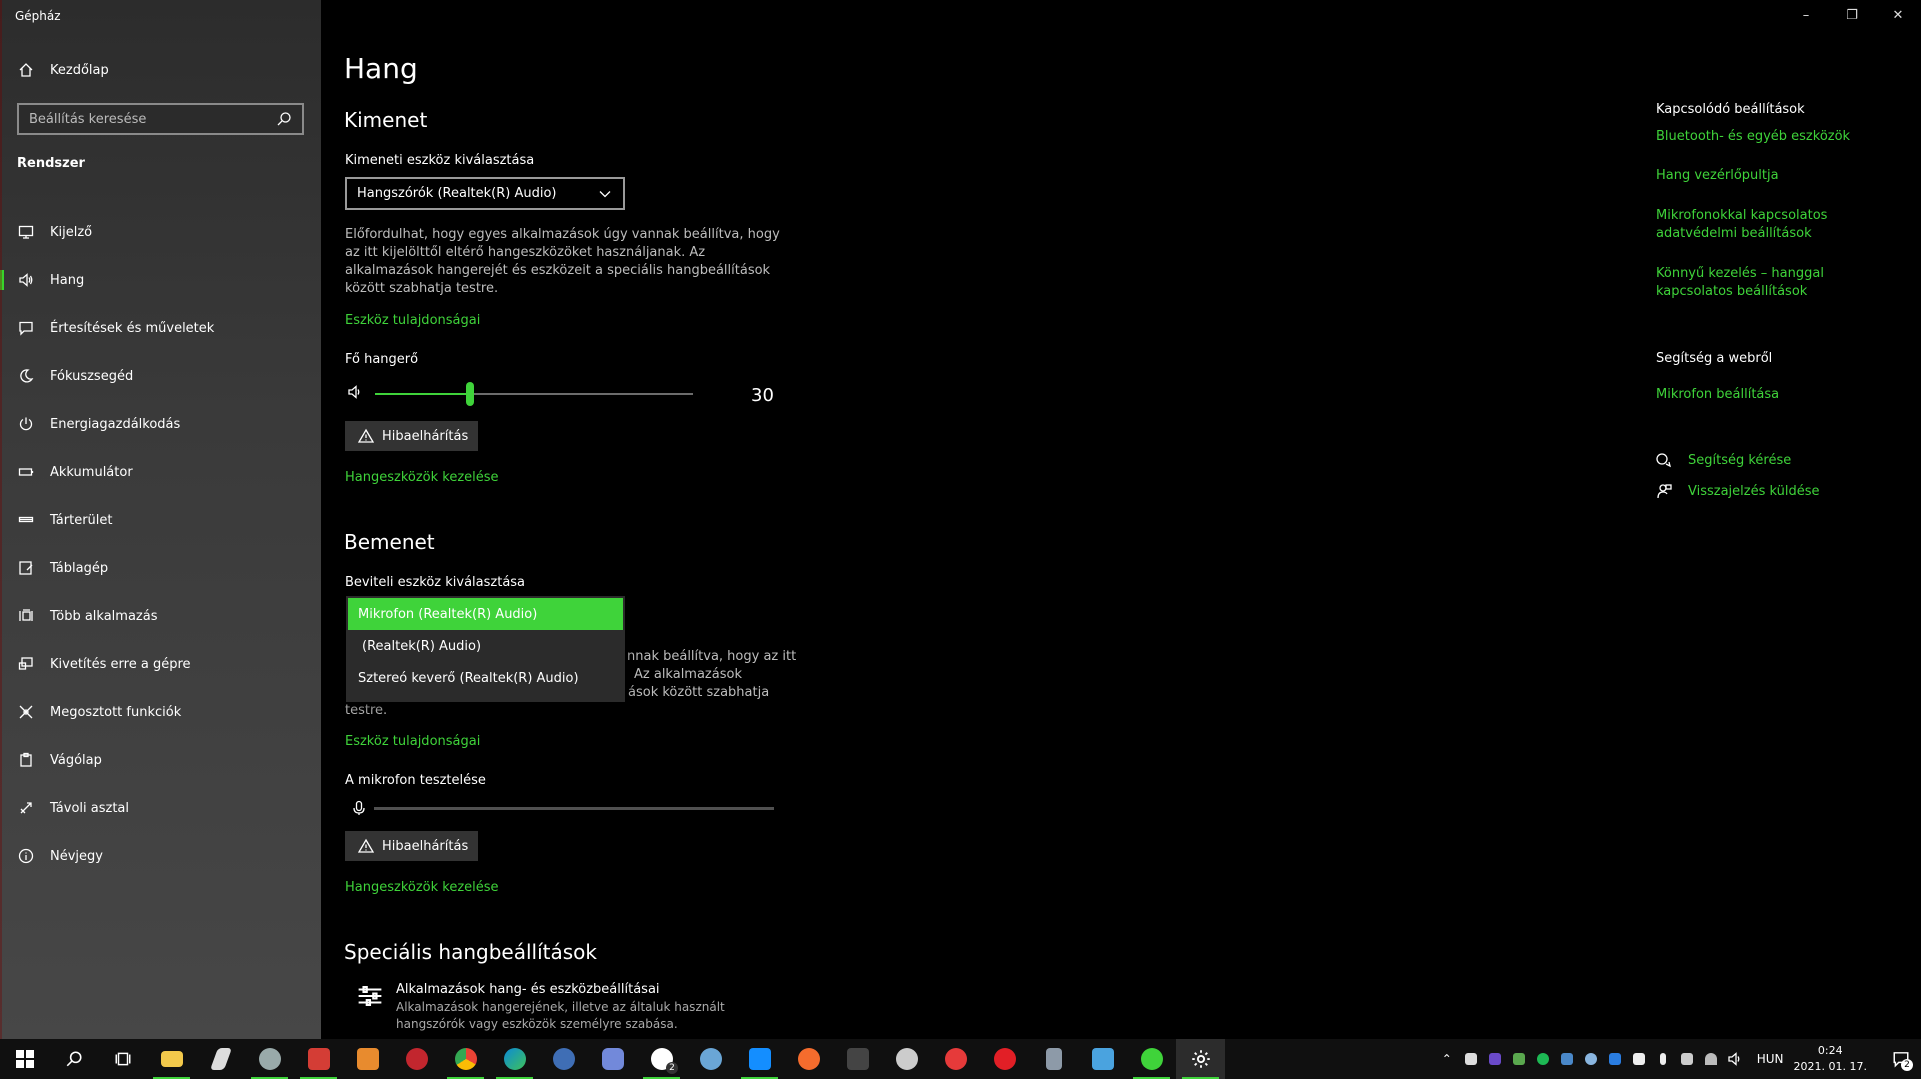  What do you see at coordinates (122, 1059) in the screenshot?
I see `task-view-button` at bounding box center [122, 1059].